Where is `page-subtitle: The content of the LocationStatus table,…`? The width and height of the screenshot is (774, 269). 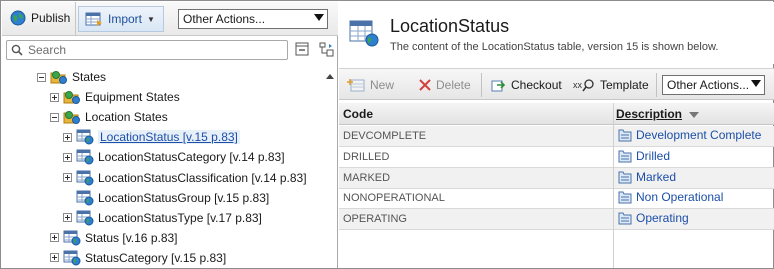 page-subtitle: The content of the LocationStatus table,… is located at coordinates (554, 47).